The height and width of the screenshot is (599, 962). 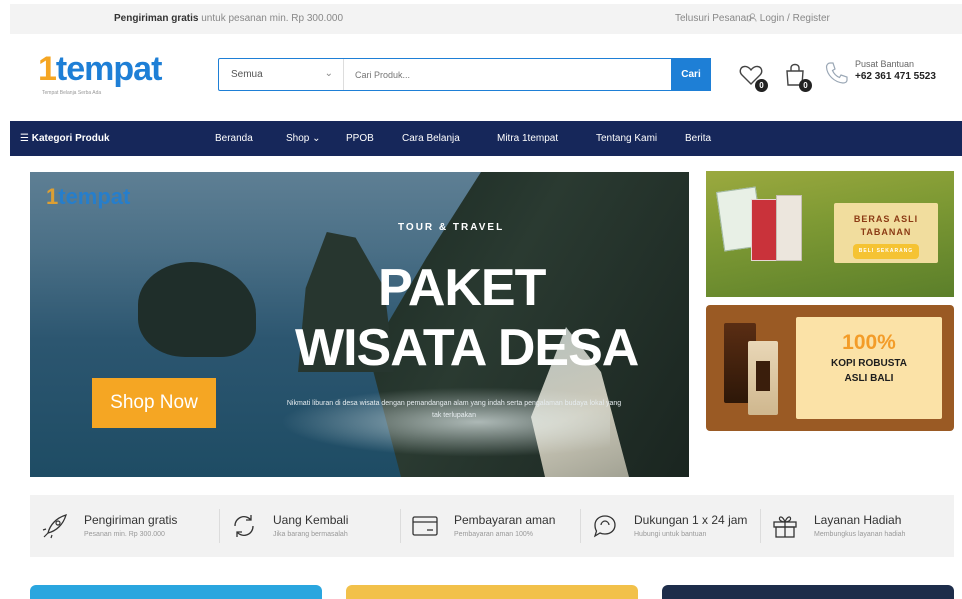 I want to click on hero-subtitle: TOUR & TRAVEL, so click(x=451, y=227).